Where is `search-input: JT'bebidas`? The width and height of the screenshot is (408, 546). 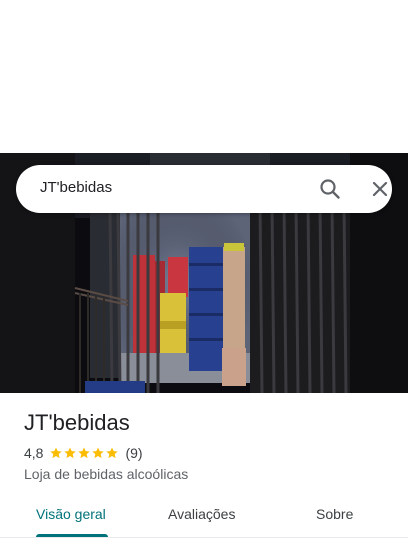
search-input: JT'bebidas is located at coordinates (76, 187).